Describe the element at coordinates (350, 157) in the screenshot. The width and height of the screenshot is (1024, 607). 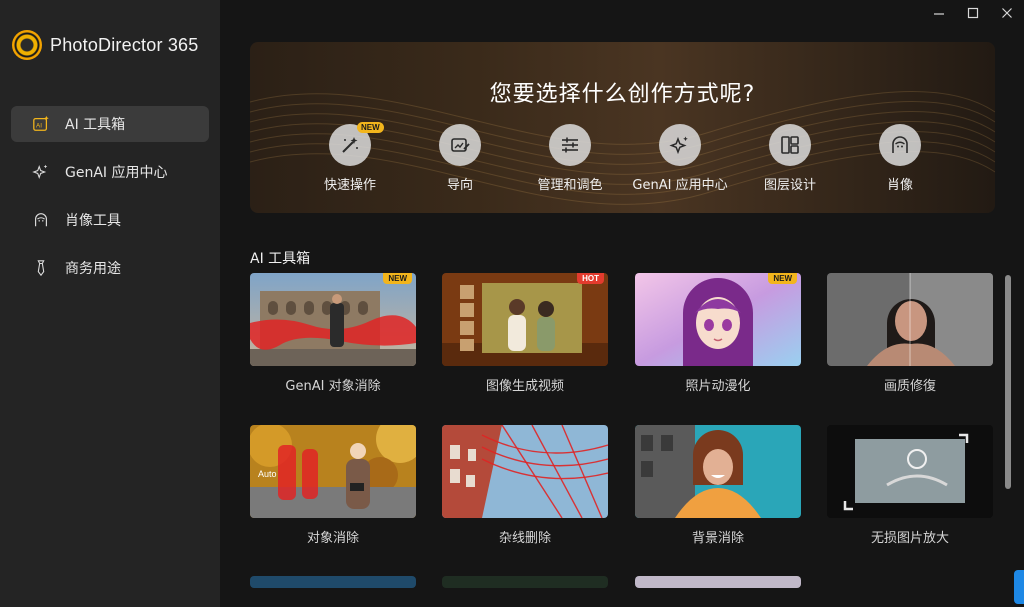
I see `mode-quick-actions: NEW 快速操作` at that location.